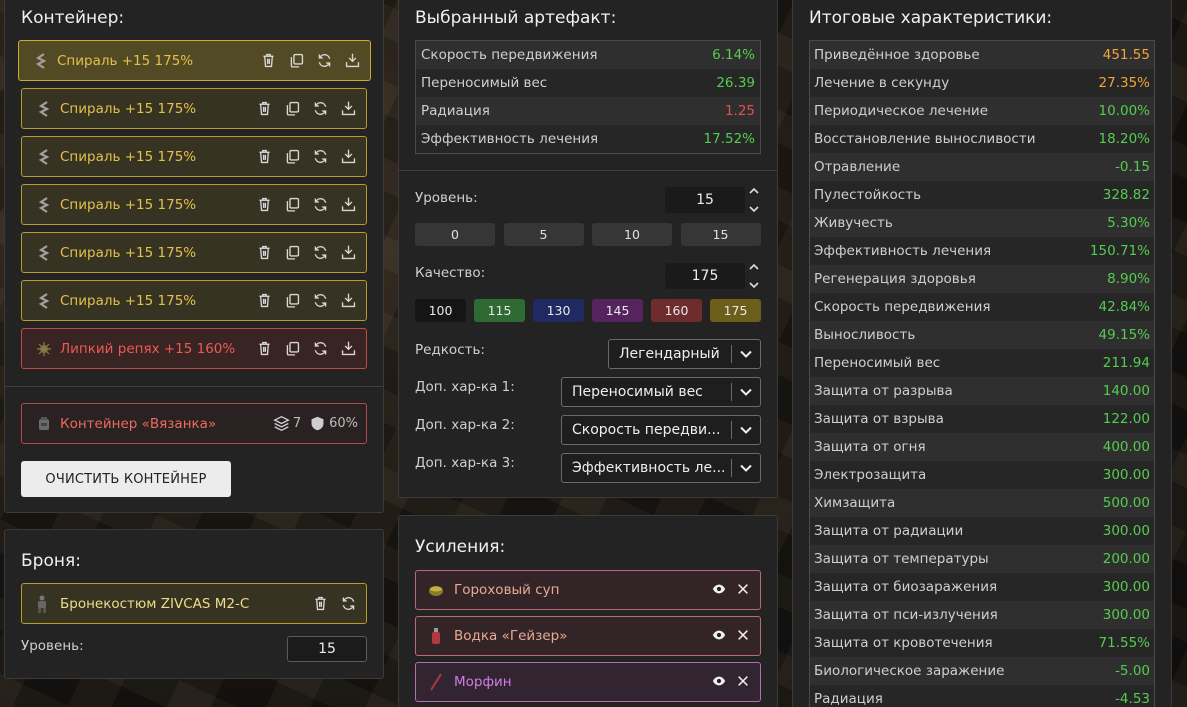 The image size is (1187, 707). Describe the element at coordinates (543, 234) in the screenshot. I see `level-preset-button: 5` at that location.